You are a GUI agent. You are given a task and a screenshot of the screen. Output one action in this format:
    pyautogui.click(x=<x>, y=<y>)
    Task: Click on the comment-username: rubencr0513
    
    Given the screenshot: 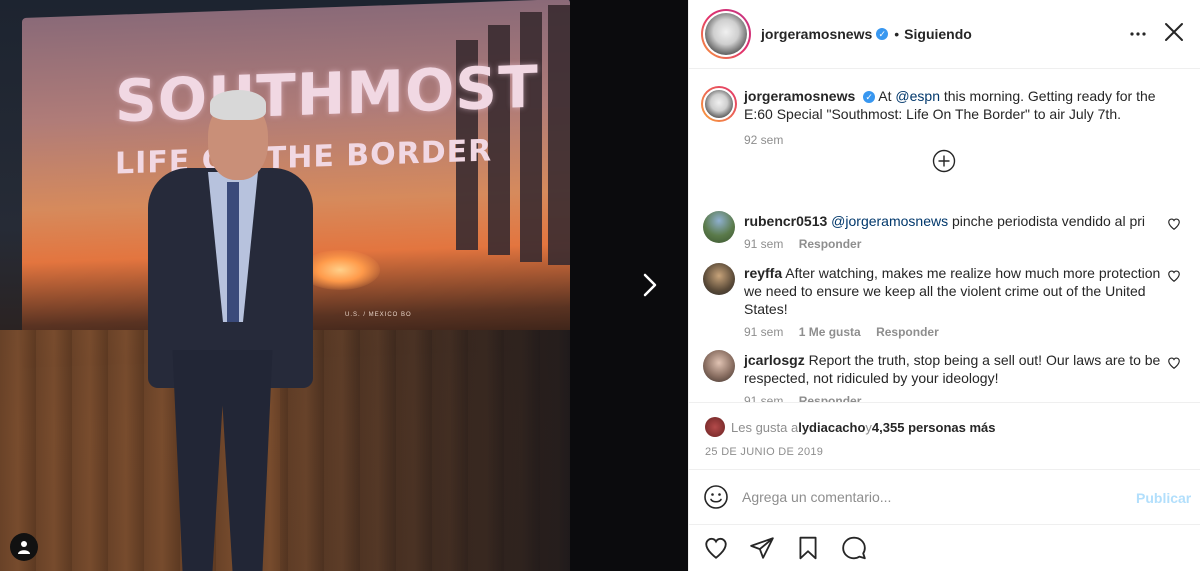 What is the action you would take?
    pyautogui.click(x=785, y=221)
    